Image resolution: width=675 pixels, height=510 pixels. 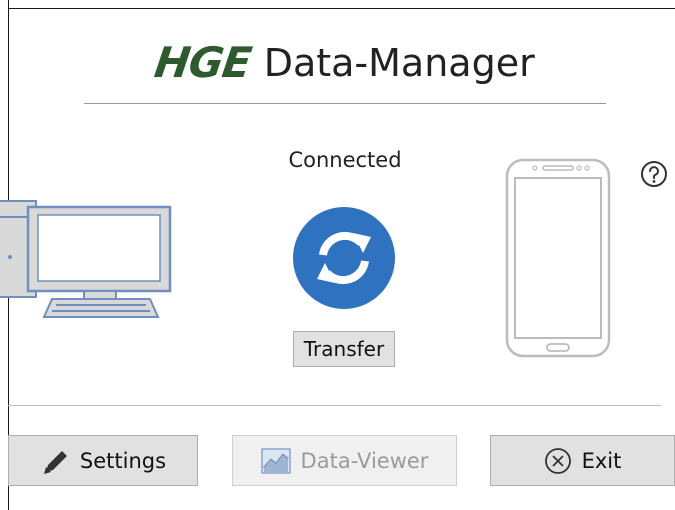 I want to click on exit-button: Exit, so click(x=582, y=460).